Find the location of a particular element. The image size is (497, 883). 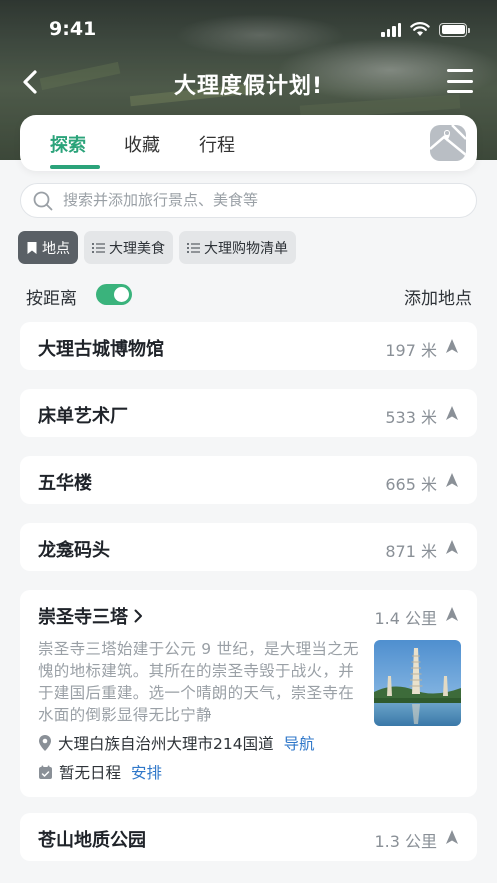

sort-row: 按距离 添加地点 is located at coordinates (249, 295).